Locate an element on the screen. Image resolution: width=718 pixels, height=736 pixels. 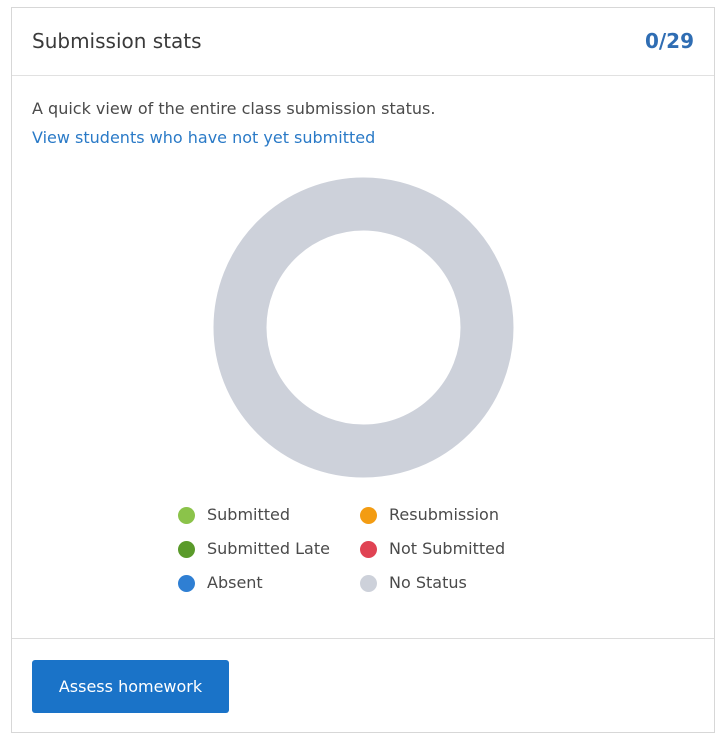
legend-label: Absent is located at coordinates (235, 582).